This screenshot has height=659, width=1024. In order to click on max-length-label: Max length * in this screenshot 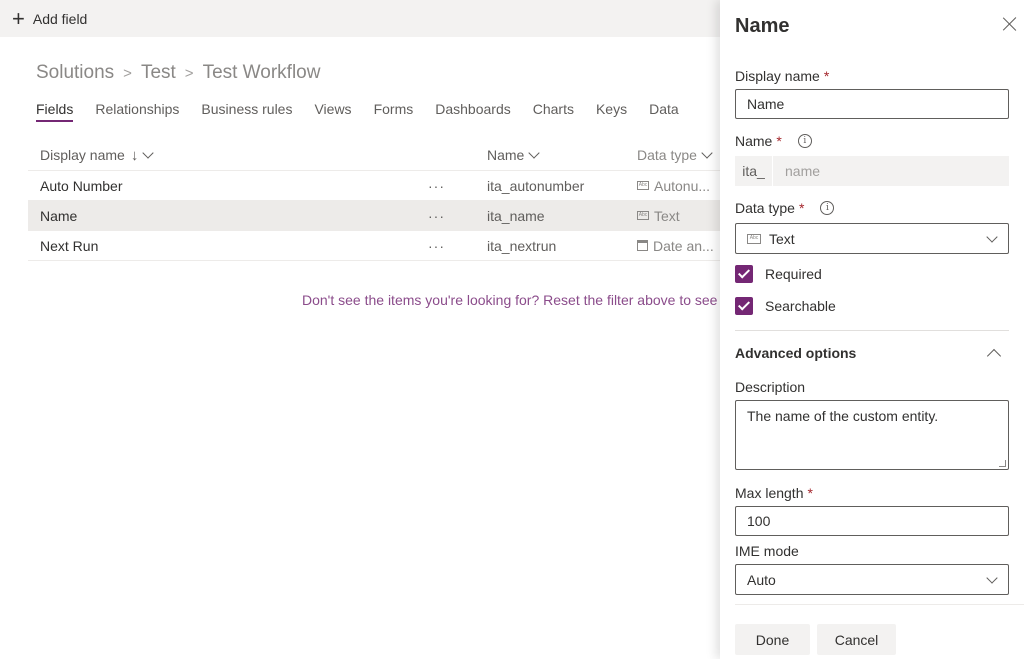, I will do `click(774, 493)`.